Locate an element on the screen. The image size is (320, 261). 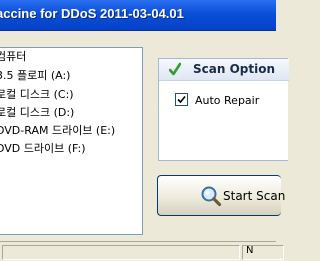
auto-repair-option: Auto Repair is located at coordinates (217, 100).